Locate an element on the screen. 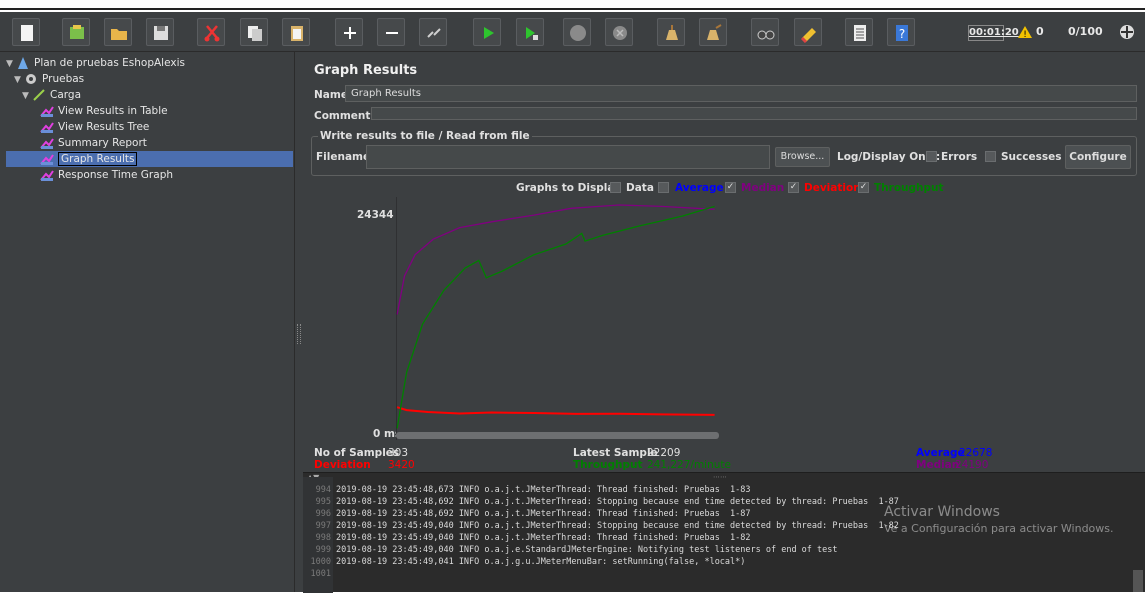  new-icon is located at coordinates (26, 32).